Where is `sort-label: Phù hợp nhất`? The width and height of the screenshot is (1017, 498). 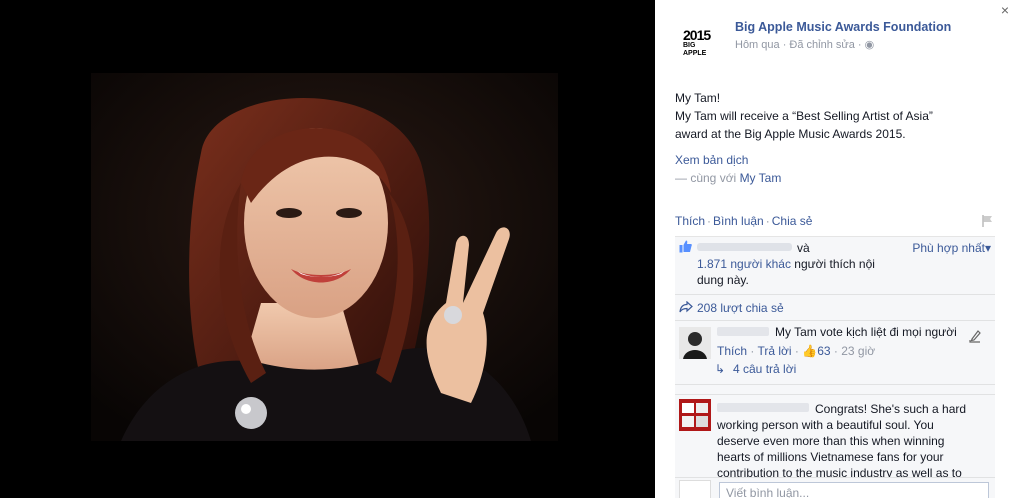
sort-label: Phù hợp nhất is located at coordinates (948, 248).